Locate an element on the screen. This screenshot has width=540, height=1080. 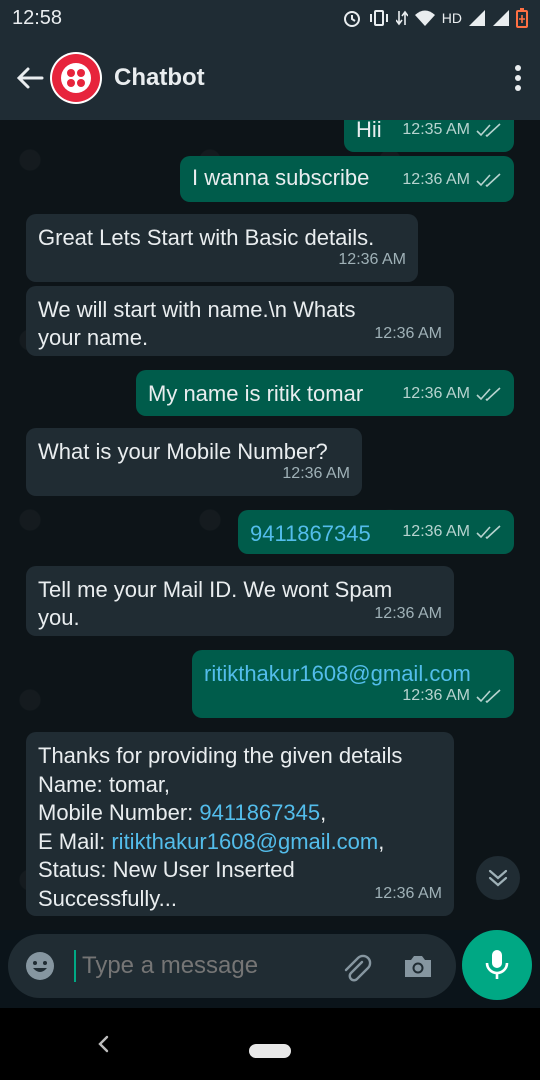
more-vertical-icon is located at coordinates (518, 78).